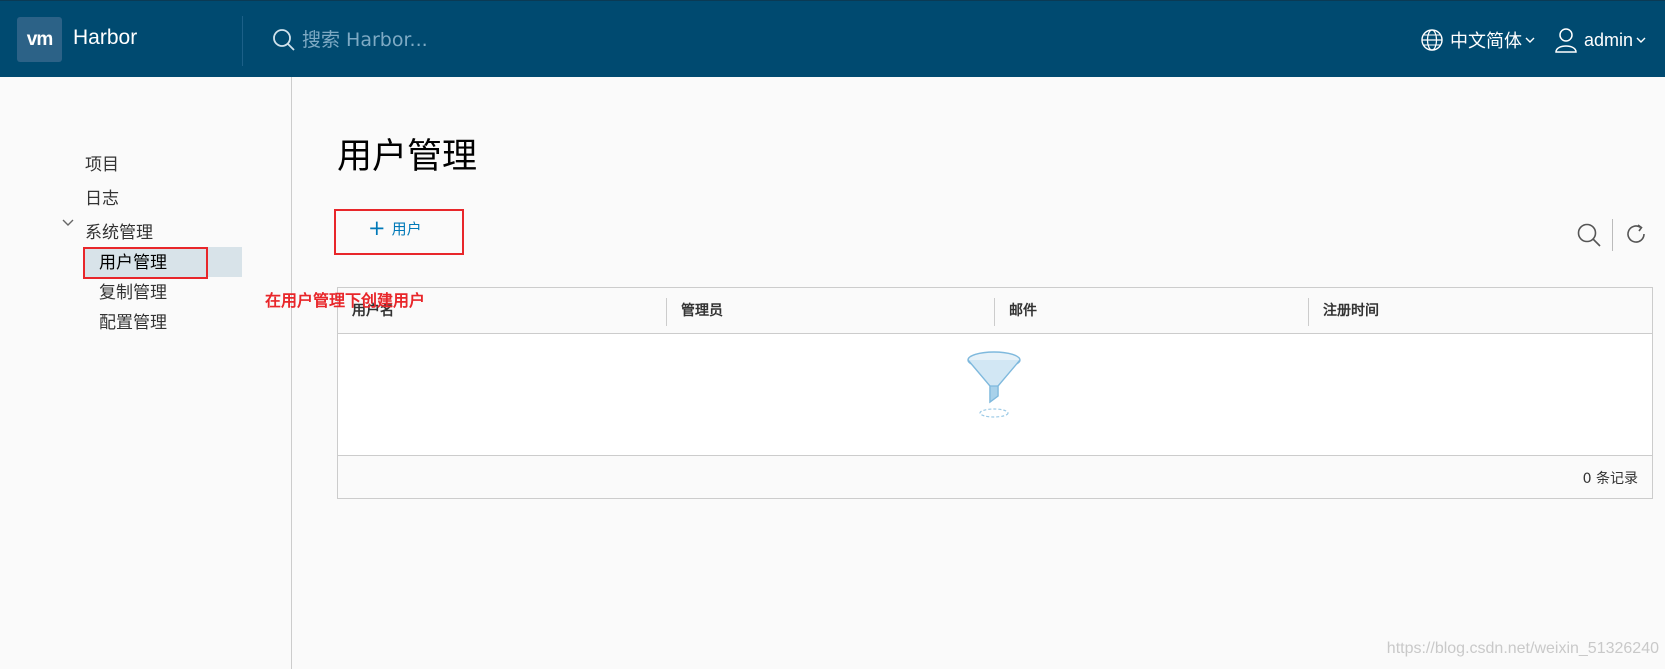 The height and width of the screenshot is (669, 1665). I want to click on sidebar-group-admin: 系统管理, so click(119, 230).